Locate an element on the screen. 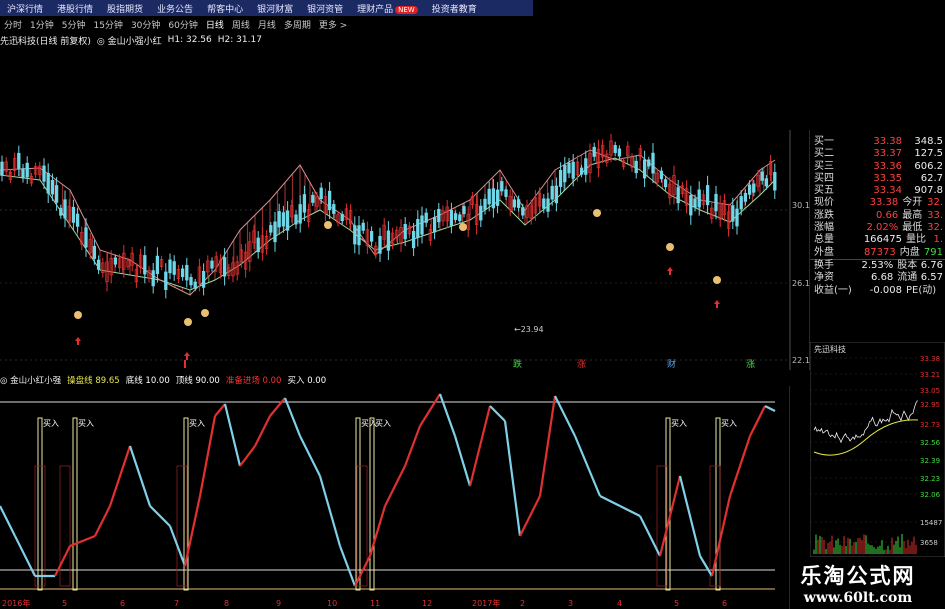 This screenshot has width=945, height=609. bid-row: 买二 33.37 127.5 is located at coordinates (877, 154).